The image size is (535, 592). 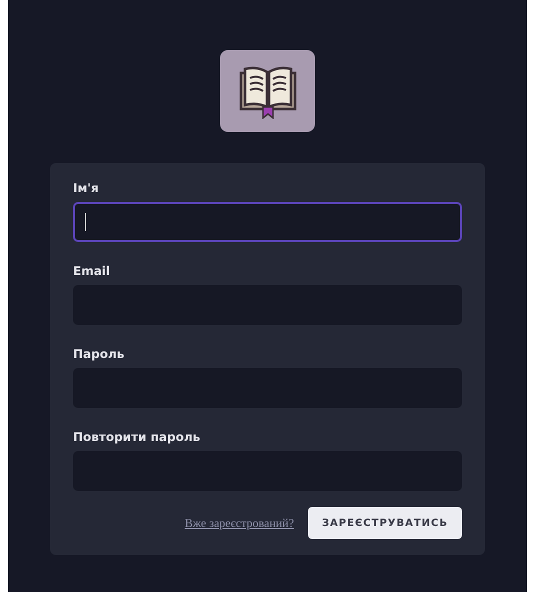 What do you see at coordinates (98, 354) in the screenshot?
I see `field-label: Пароль` at bounding box center [98, 354].